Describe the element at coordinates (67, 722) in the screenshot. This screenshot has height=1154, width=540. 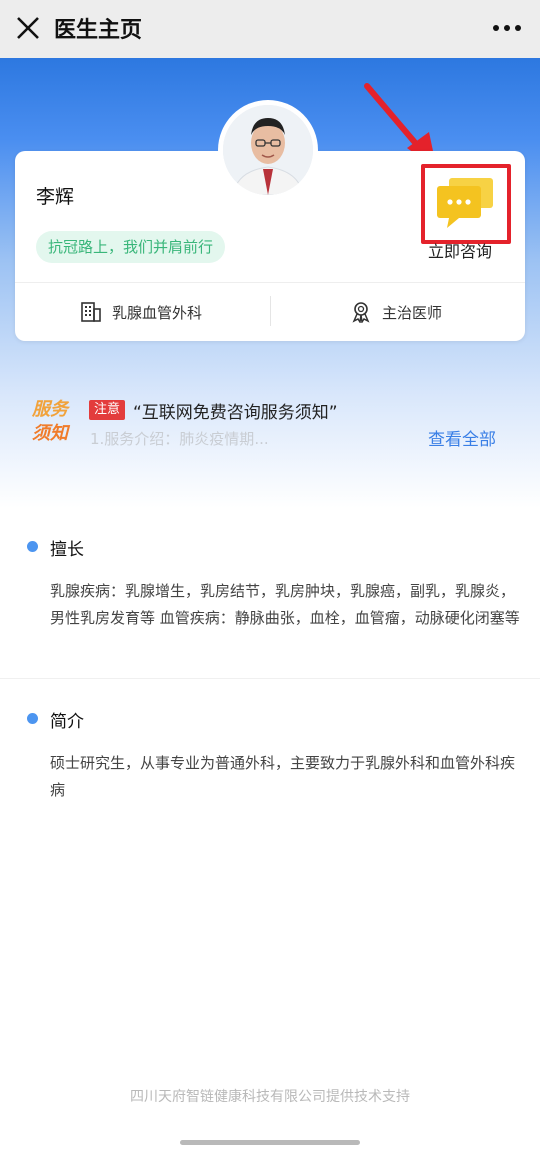
I see `intro-title: 简介` at that location.